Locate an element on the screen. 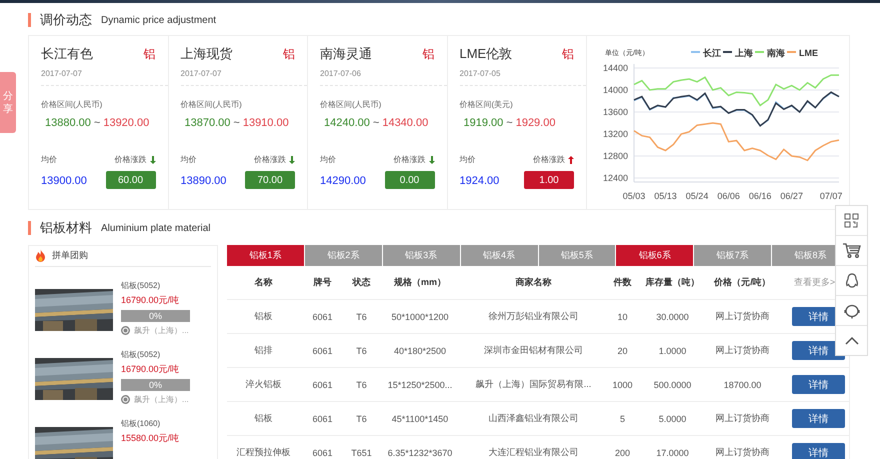 The height and width of the screenshot is (459, 880). high-price: 14340.00 is located at coordinates (405, 123).